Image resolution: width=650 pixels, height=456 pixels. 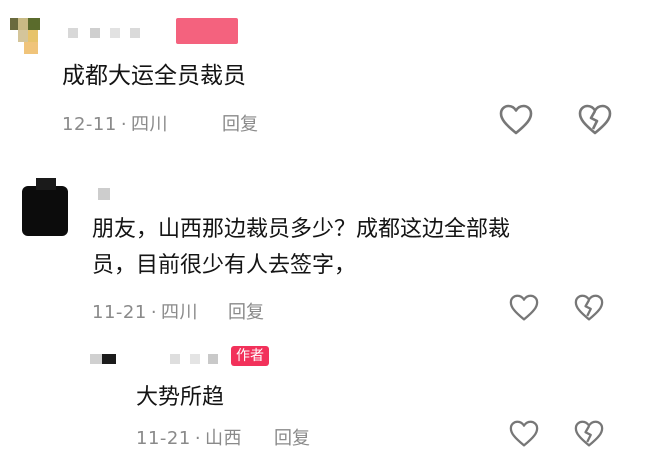 I want to click on comment-meta-2: 11-21 · 四川, so click(x=145, y=312).